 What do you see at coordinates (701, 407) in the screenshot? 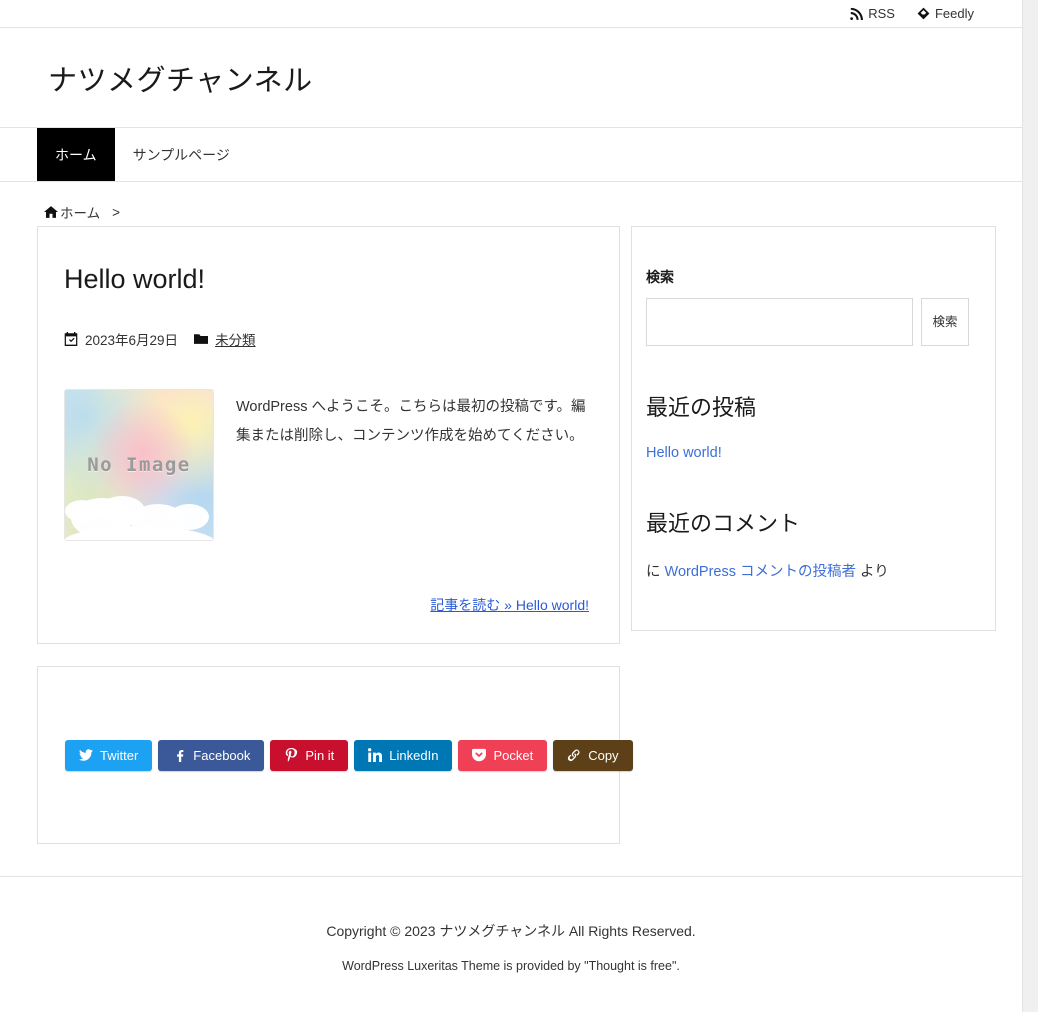
I see `recent-posts-title: 最近の投稿` at bounding box center [701, 407].